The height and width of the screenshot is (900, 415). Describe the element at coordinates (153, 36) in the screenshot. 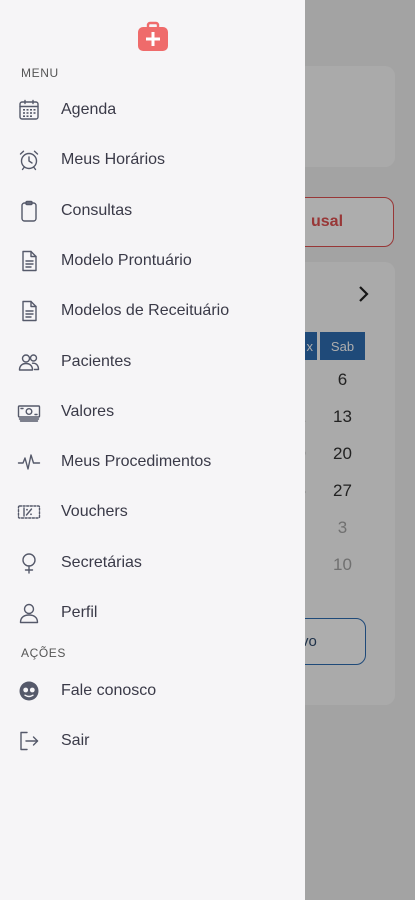

I see `medical-kit-icon` at that location.